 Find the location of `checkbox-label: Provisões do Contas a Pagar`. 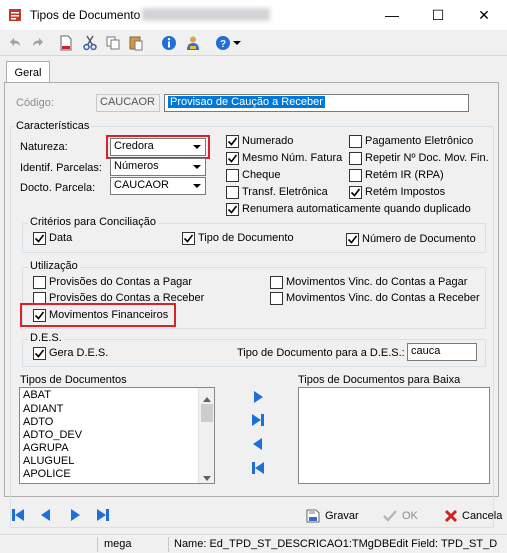

checkbox-label: Provisões do Contas a Pagar is located at coordinates (121, 282).